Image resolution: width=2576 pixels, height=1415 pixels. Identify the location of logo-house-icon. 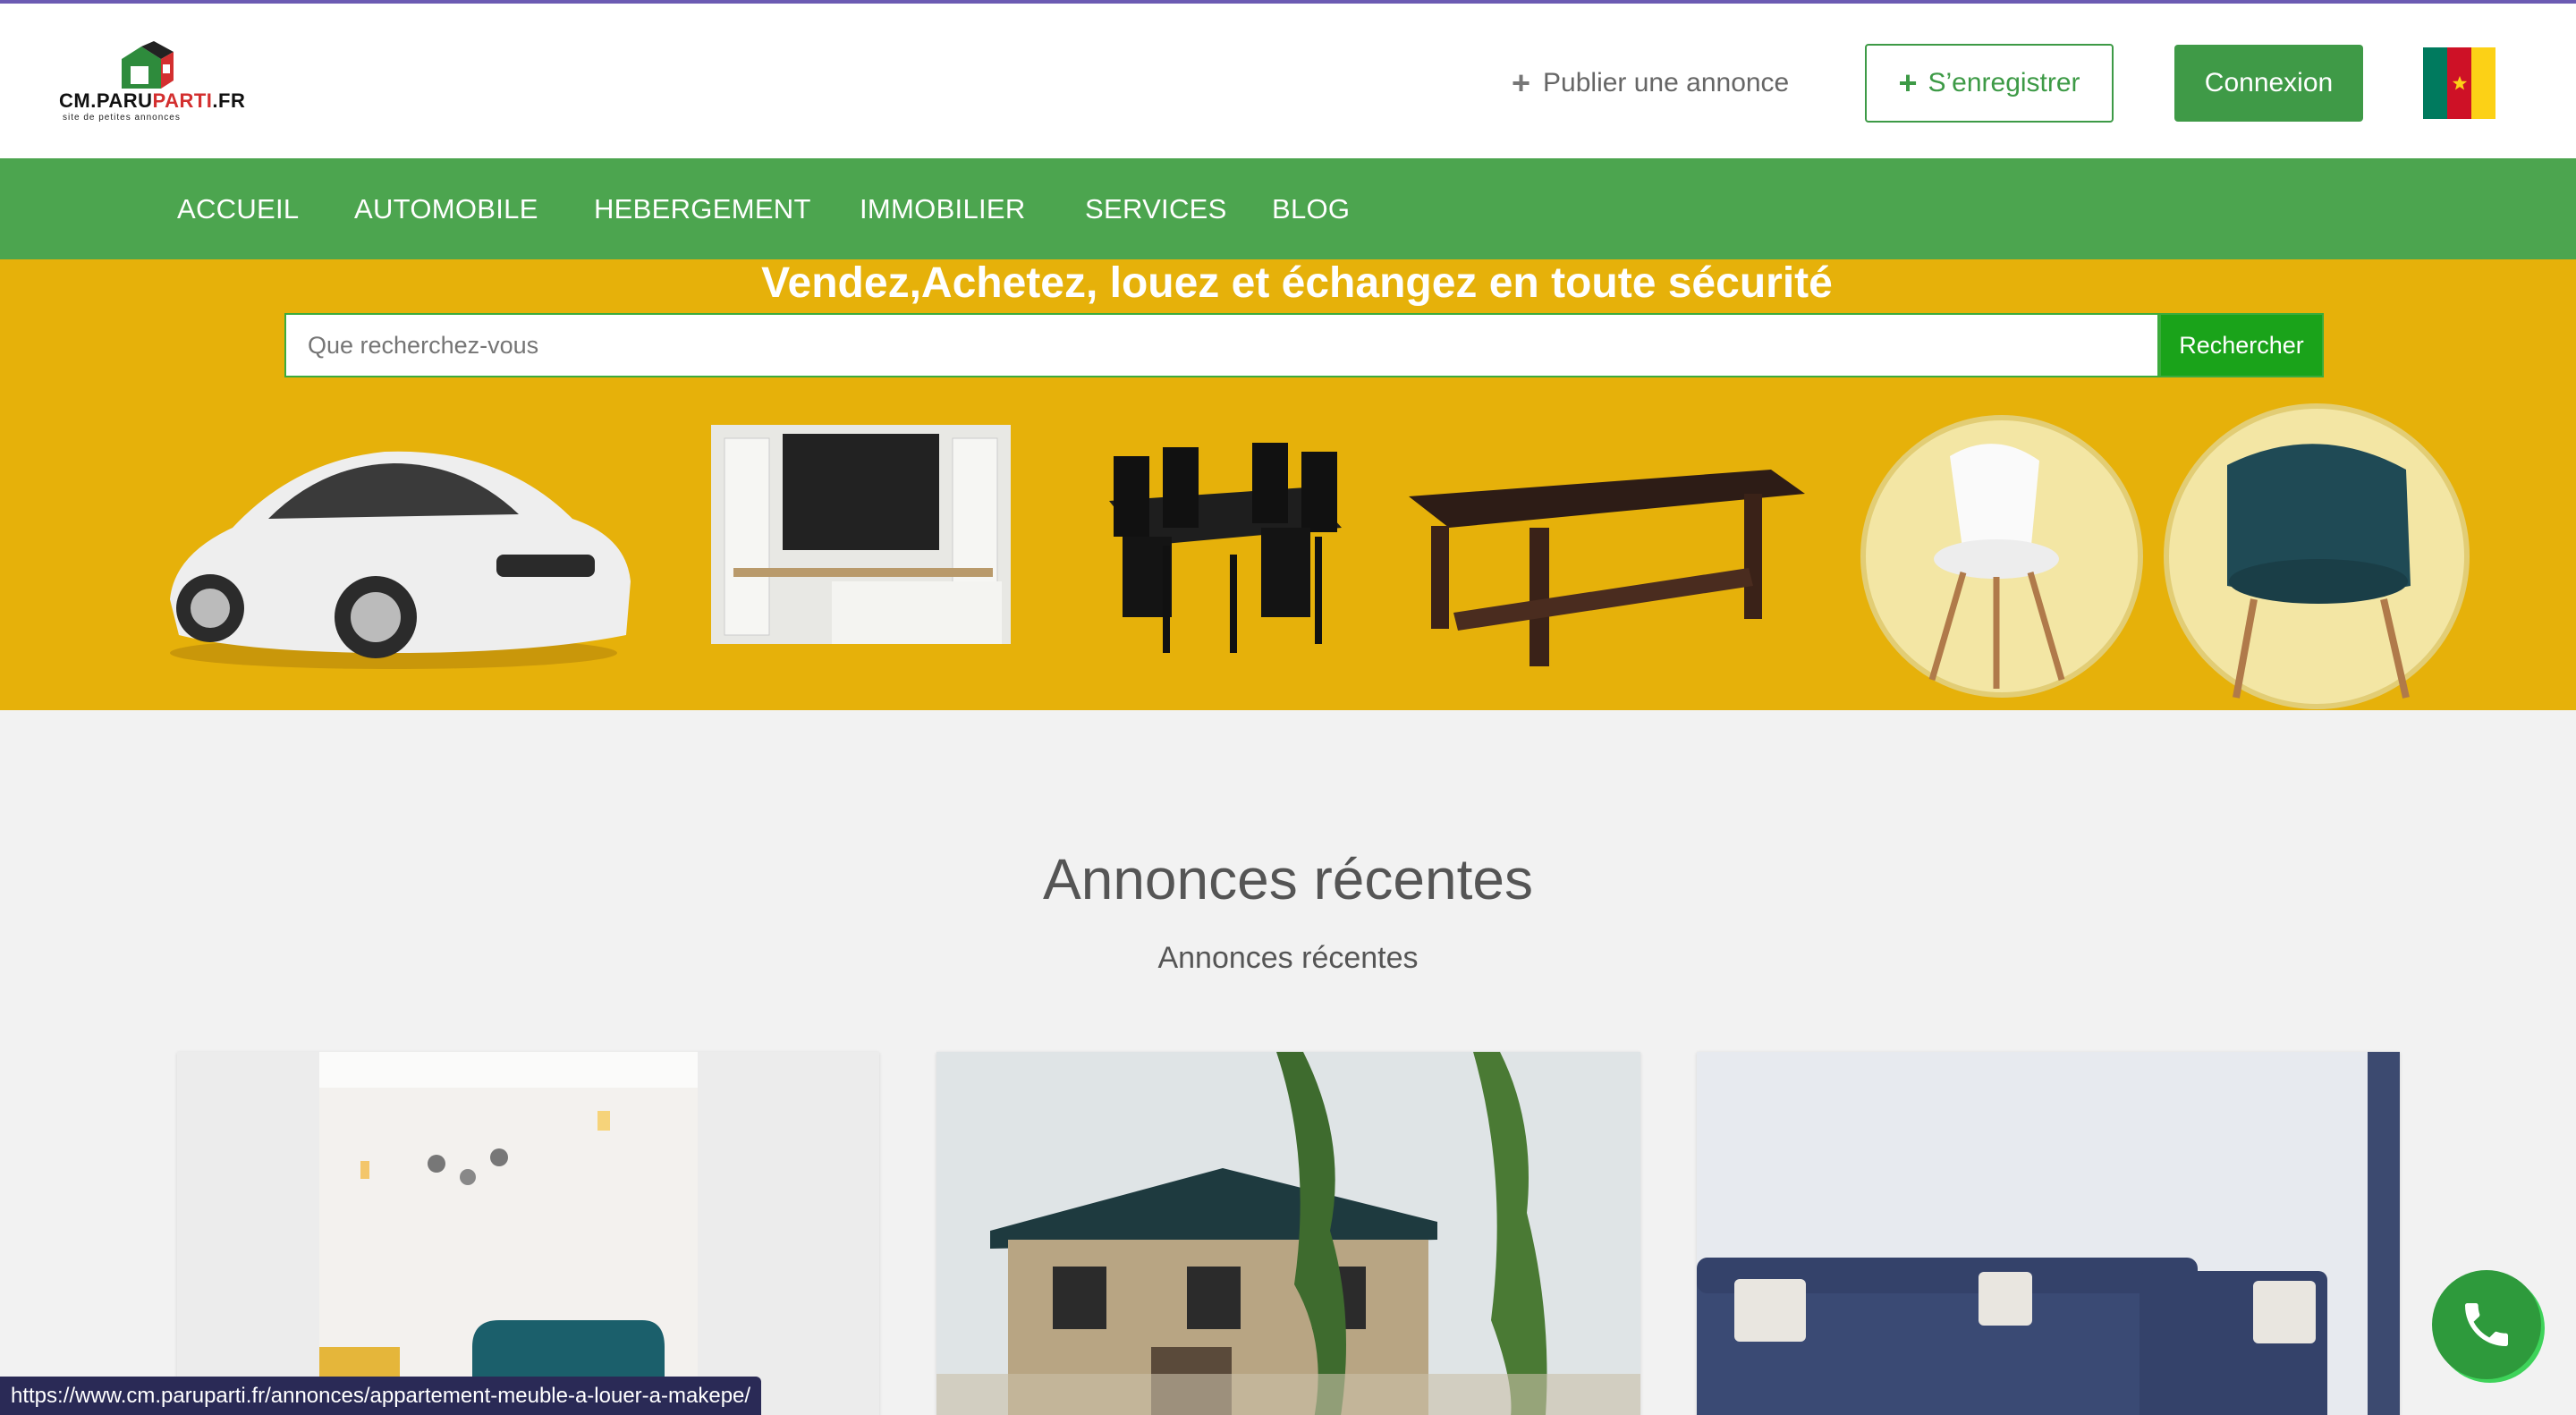
(148, 65).